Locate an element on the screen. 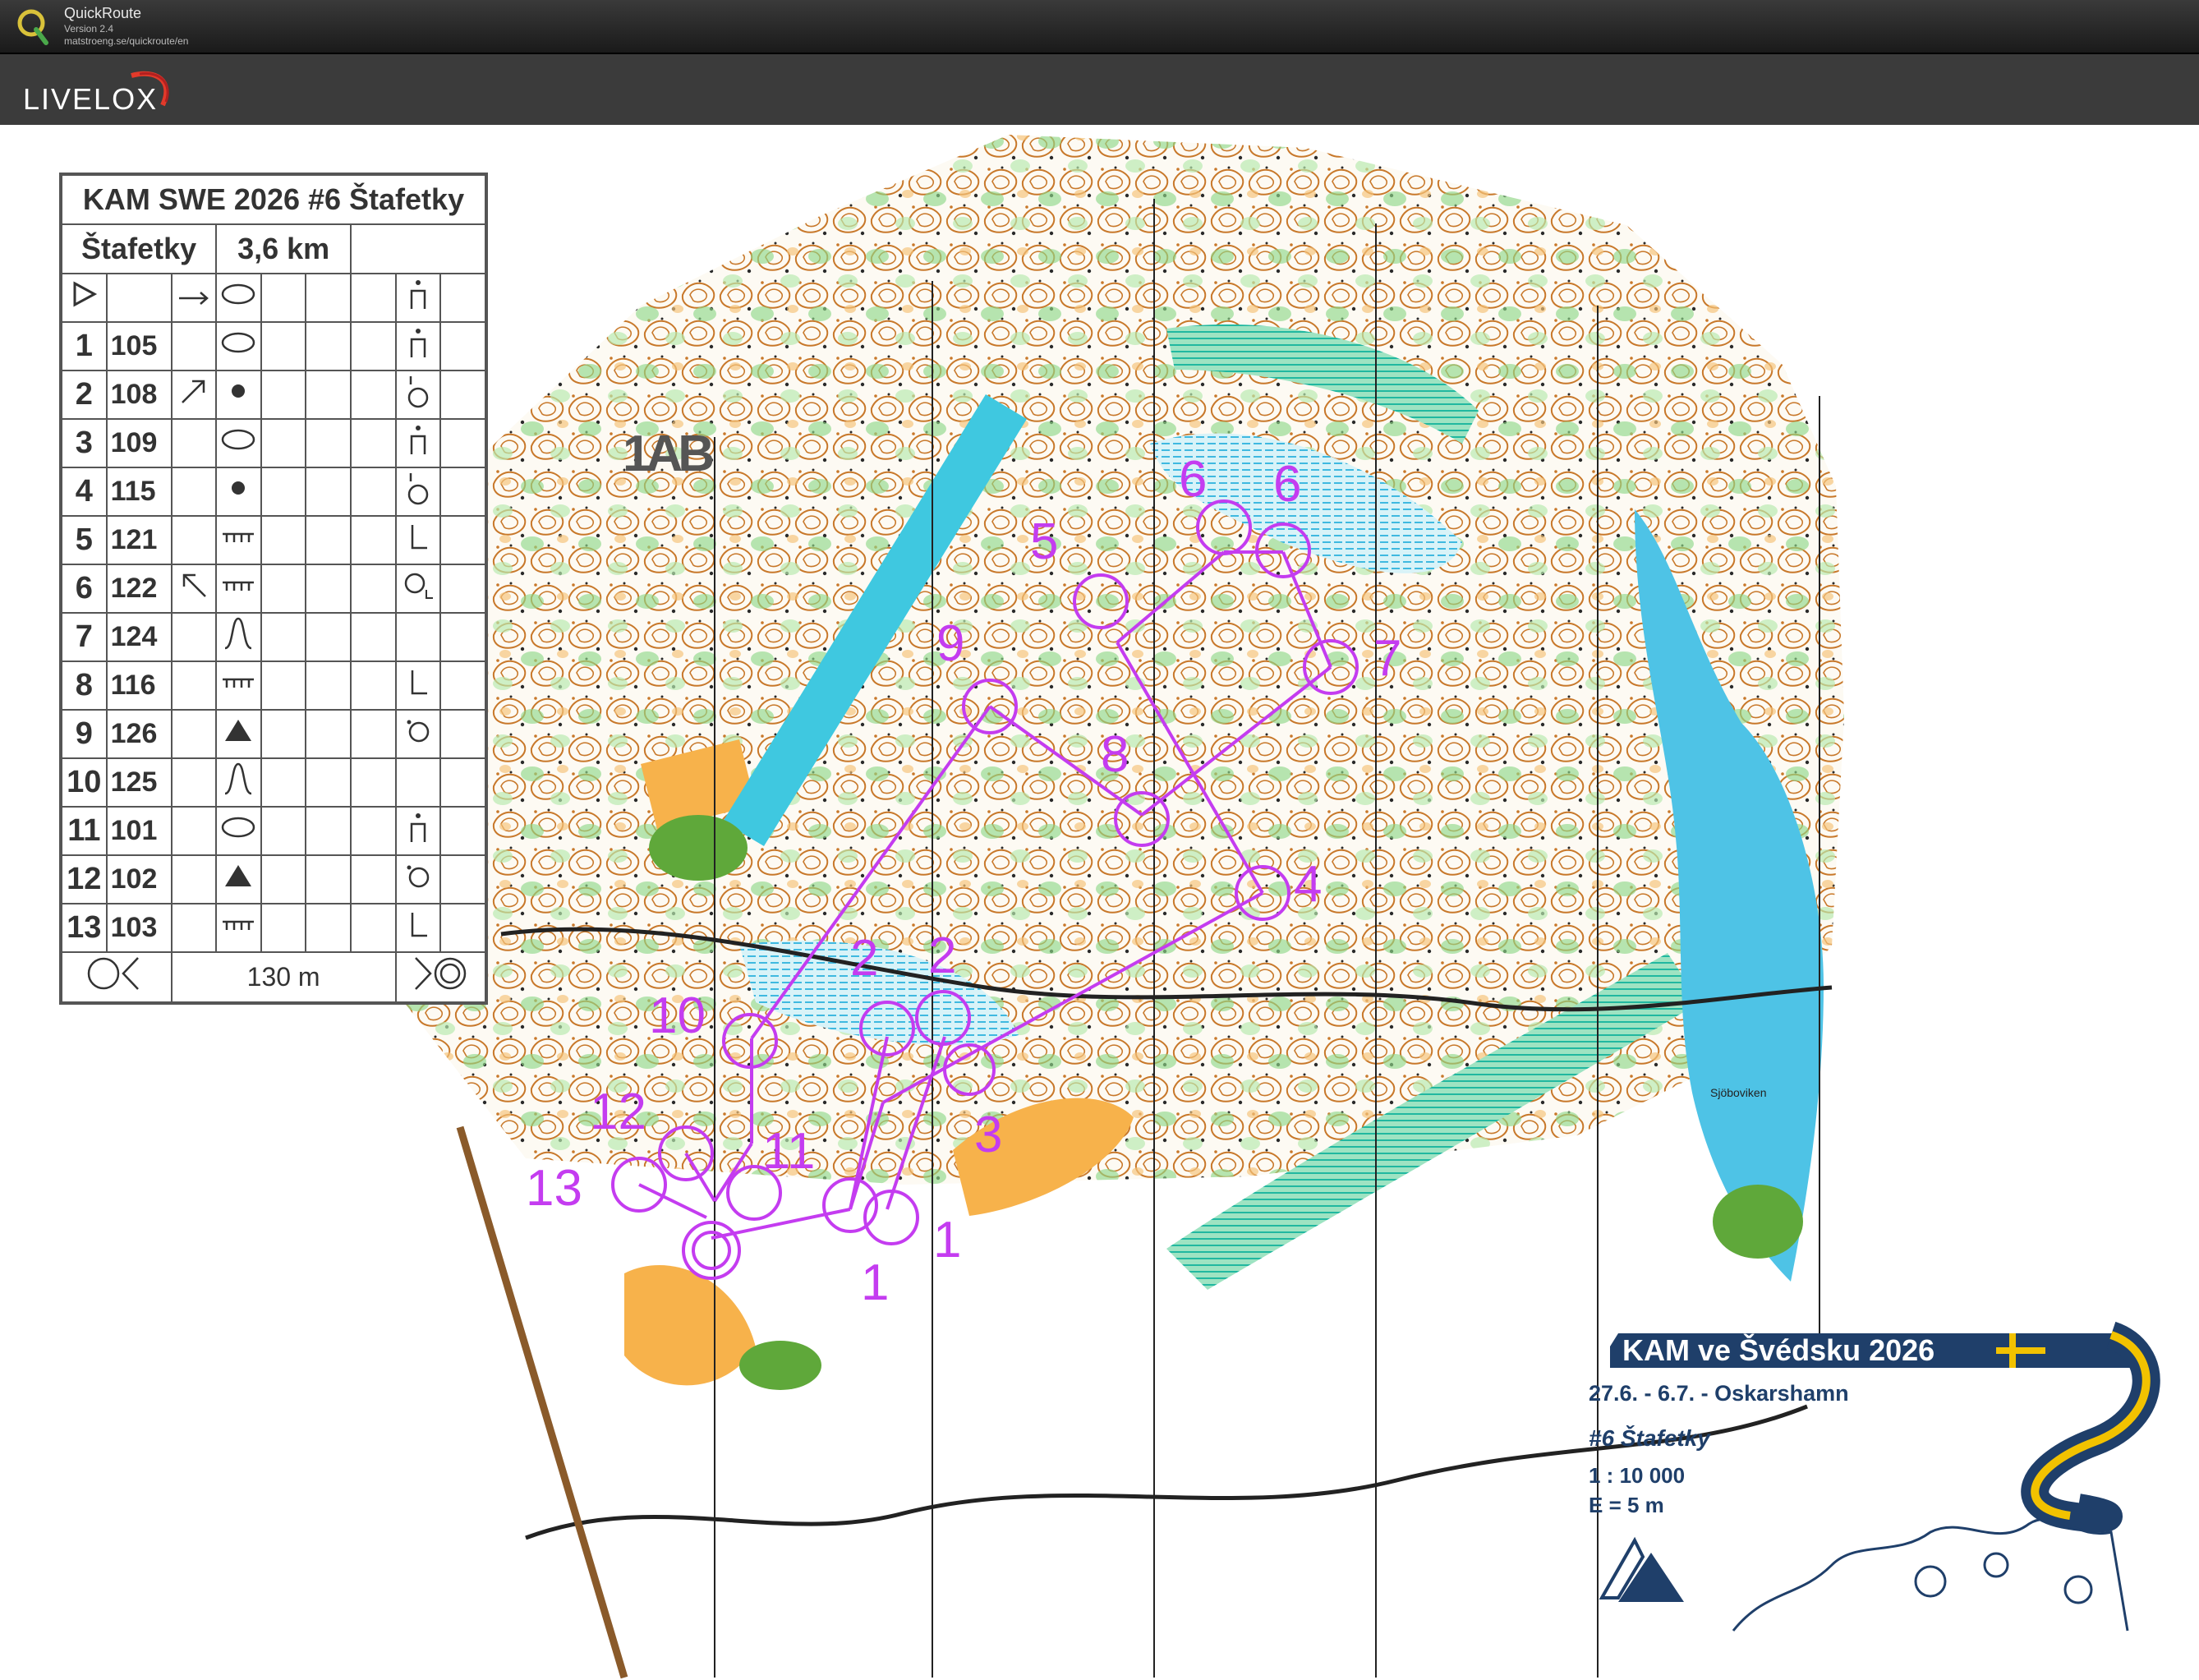 This screenshot has width=2199, height=1680. finish-distance: 130 m is located at coordinates (283, 977).